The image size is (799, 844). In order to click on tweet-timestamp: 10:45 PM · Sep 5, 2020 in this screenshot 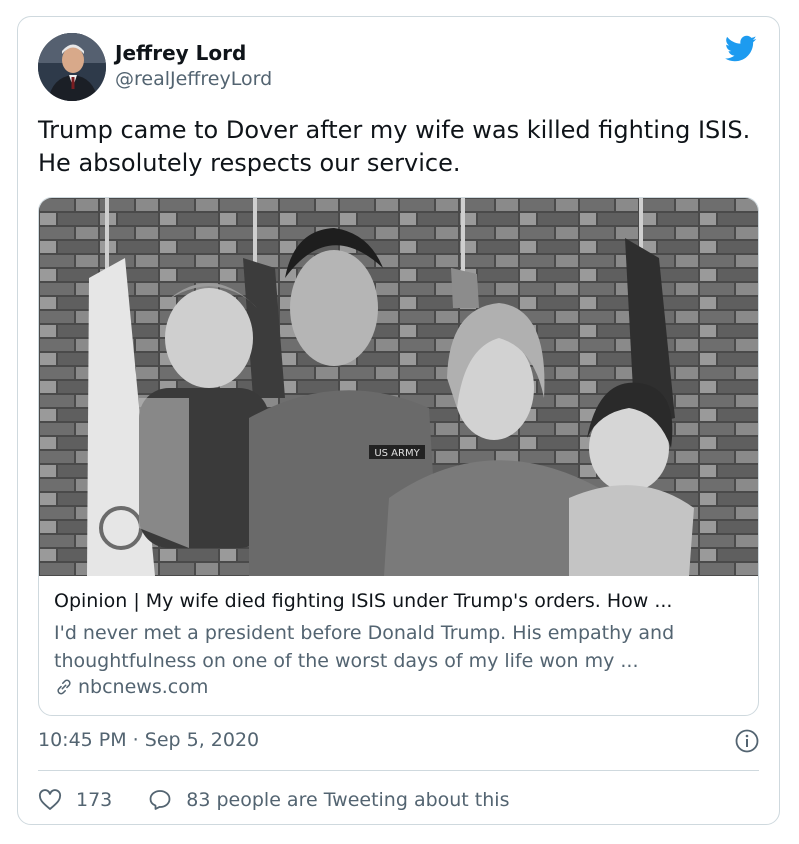, I will do `click(148, 740)`.